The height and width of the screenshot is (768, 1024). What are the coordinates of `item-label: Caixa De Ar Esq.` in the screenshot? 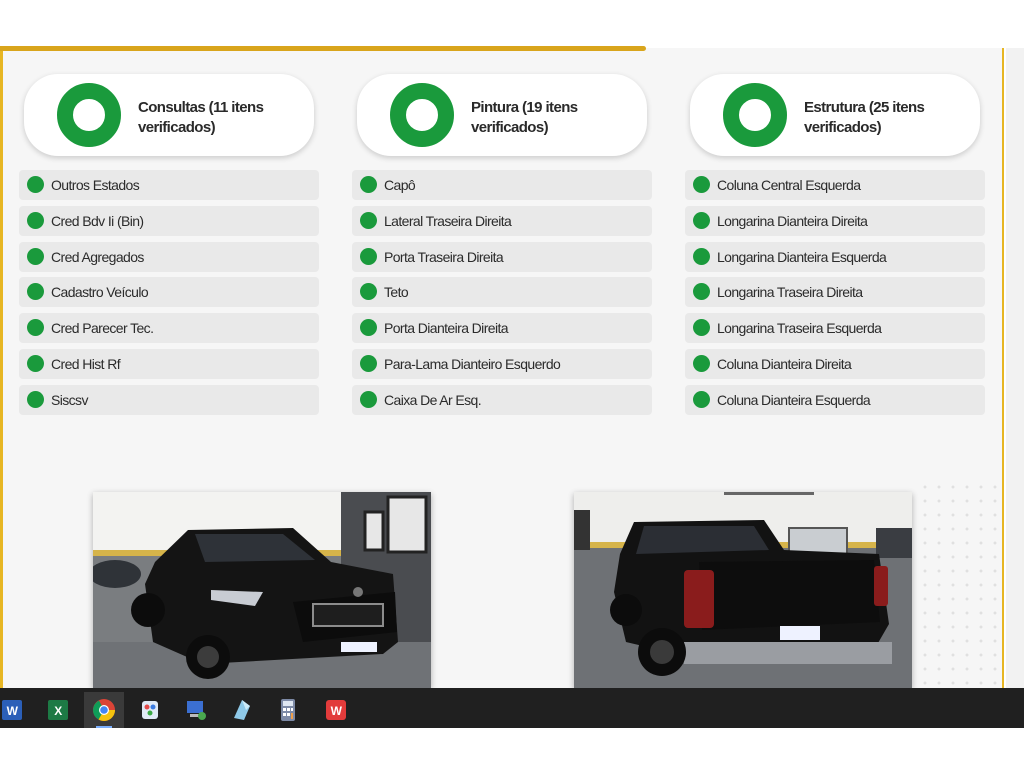 It's located at (433, 399).